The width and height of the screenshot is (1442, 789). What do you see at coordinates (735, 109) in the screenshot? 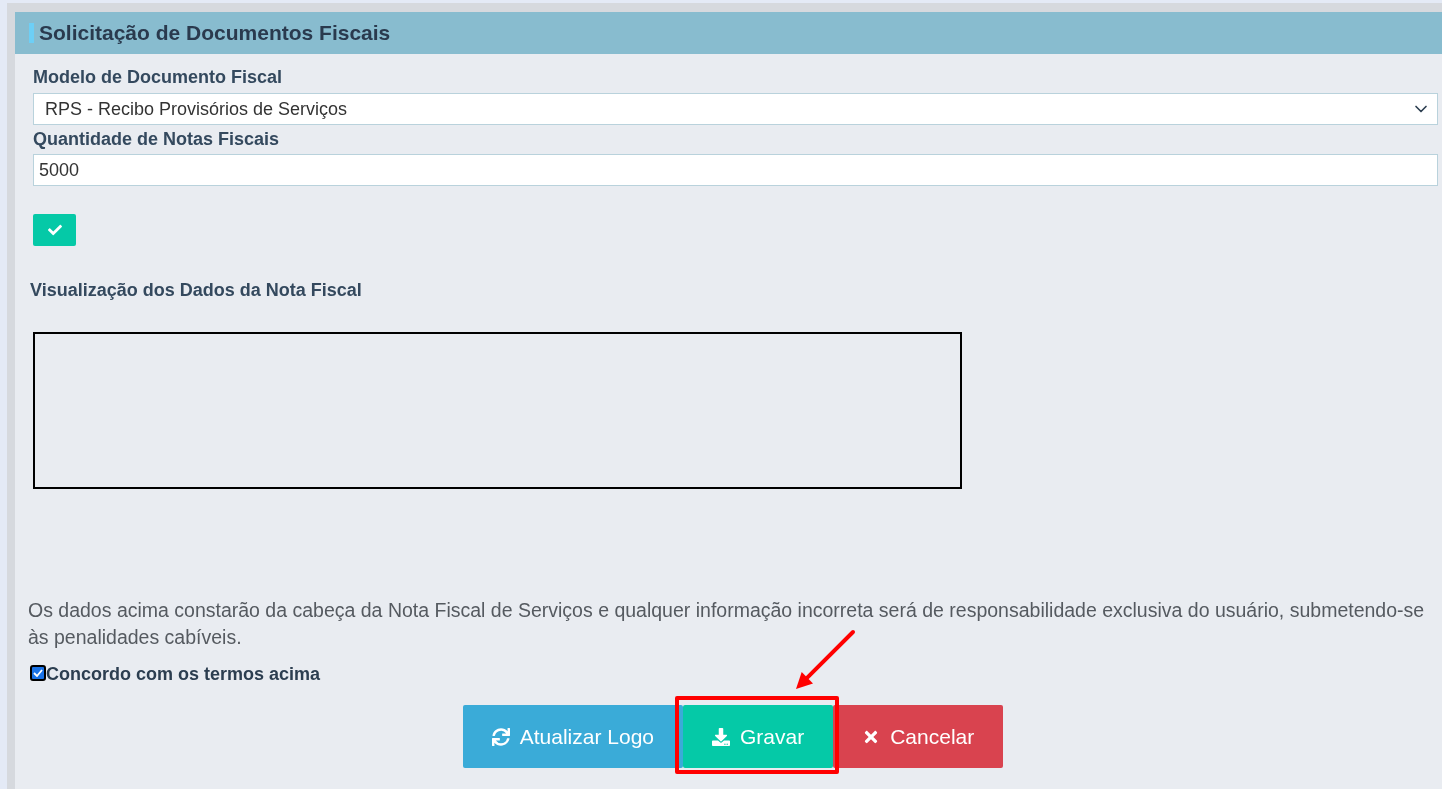
I see `select-field: RPS - Recibo Provisórios de Serviços` at bounding box center [735, 109].